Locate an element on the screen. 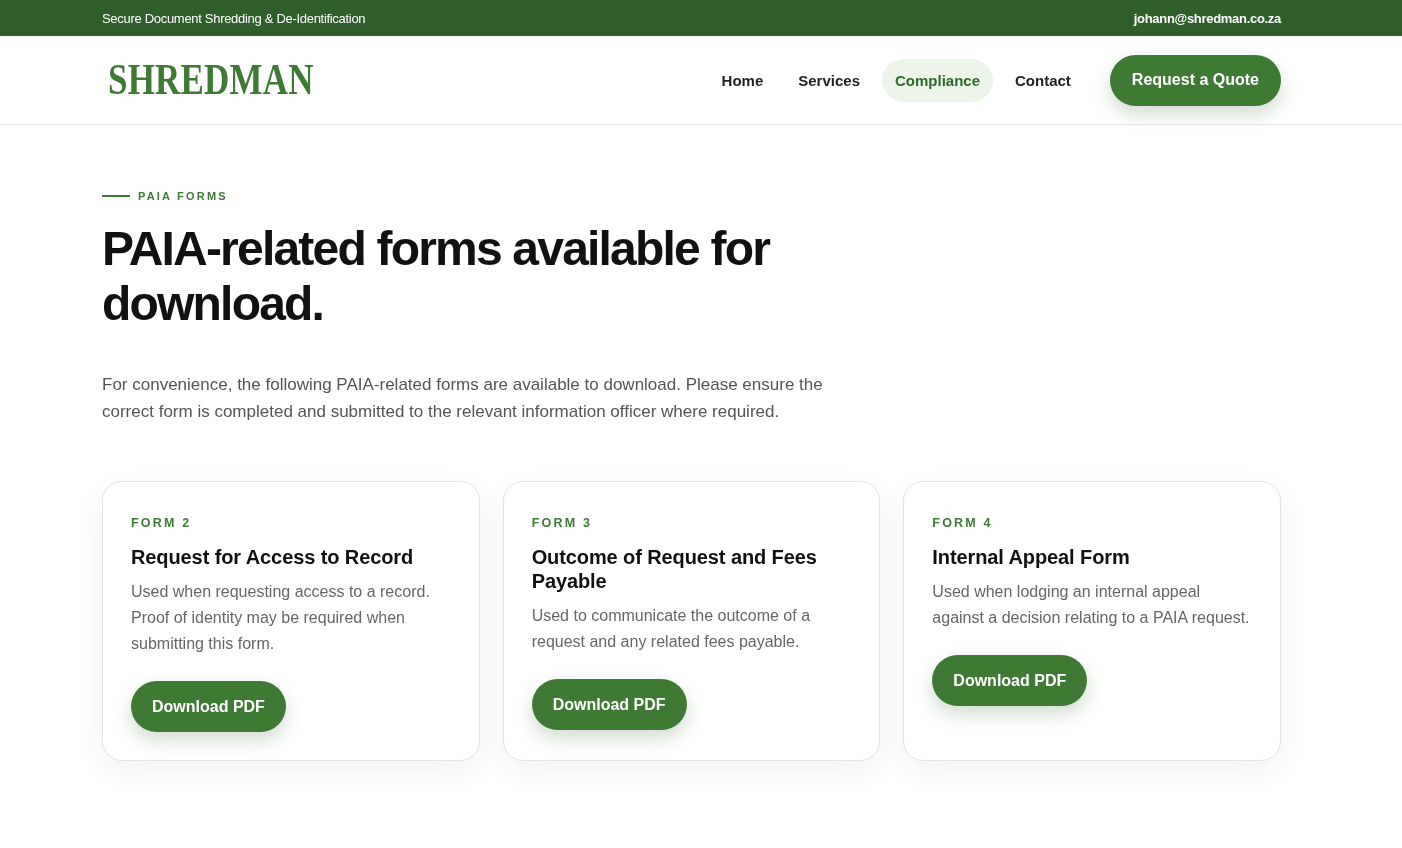 The width and height of the screenshot is (1402, 848). form-number-label: FORM 2 is located at coordinates (161, 523).